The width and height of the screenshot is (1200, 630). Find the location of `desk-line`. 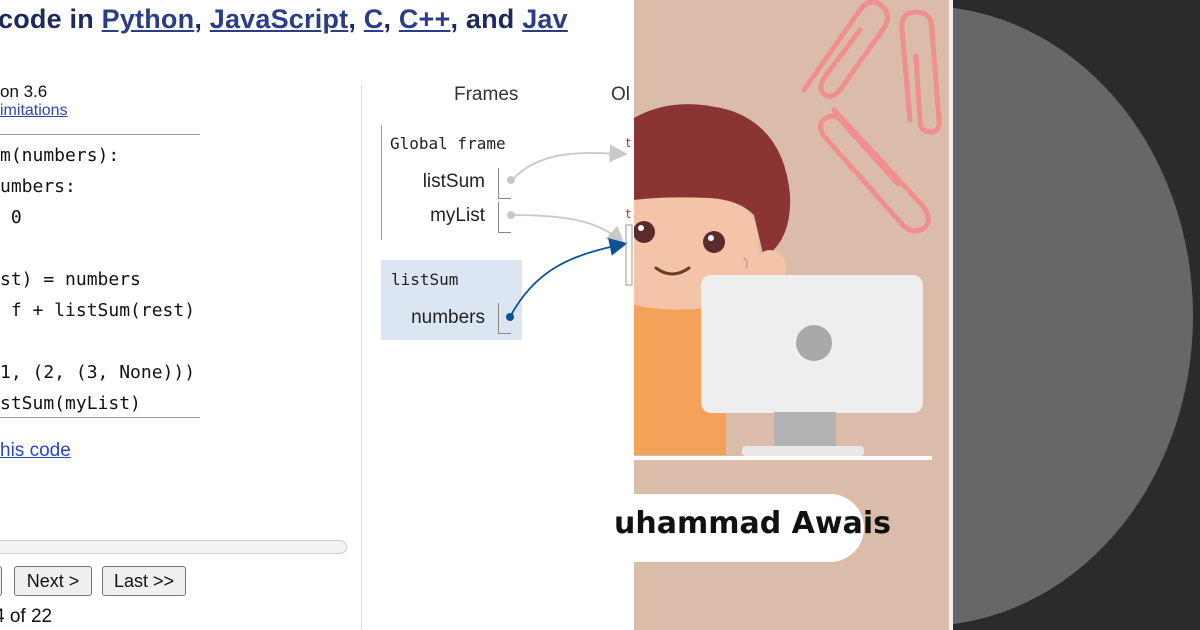

desk-line is located at coordinates (783, 458).